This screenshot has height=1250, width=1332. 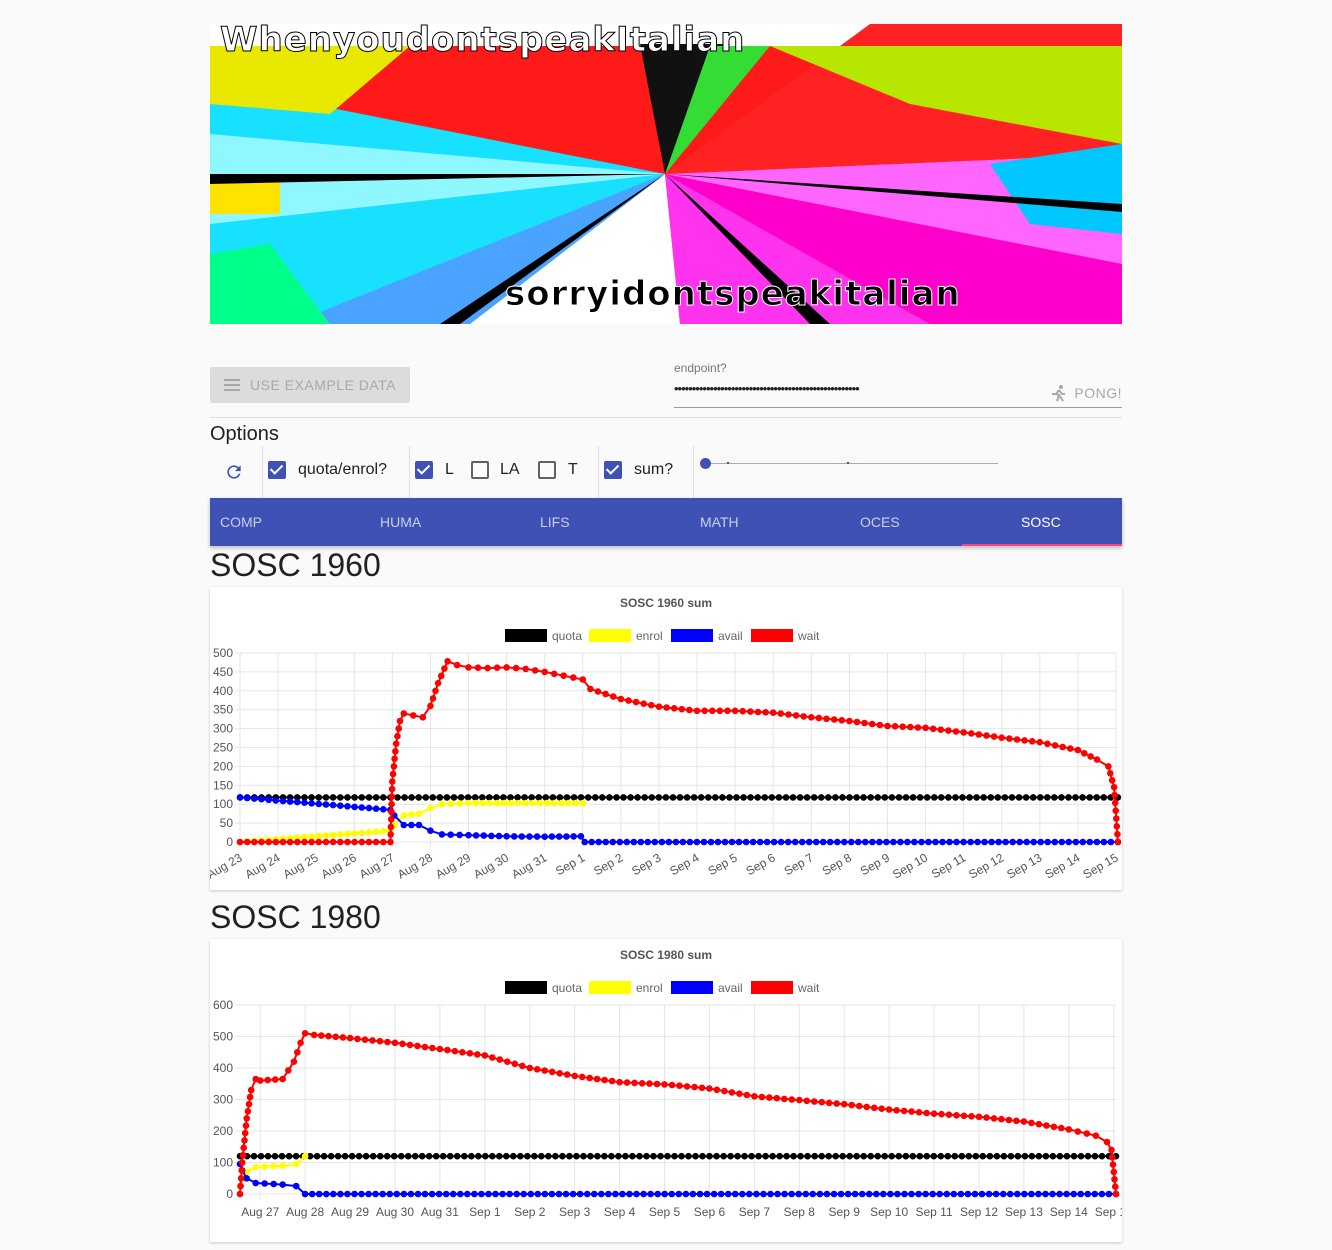 What do you see at coordinates (453, 865) in the screenshot?
I see `x-tick-label: Aug 29` at bounding box center [453, 865].